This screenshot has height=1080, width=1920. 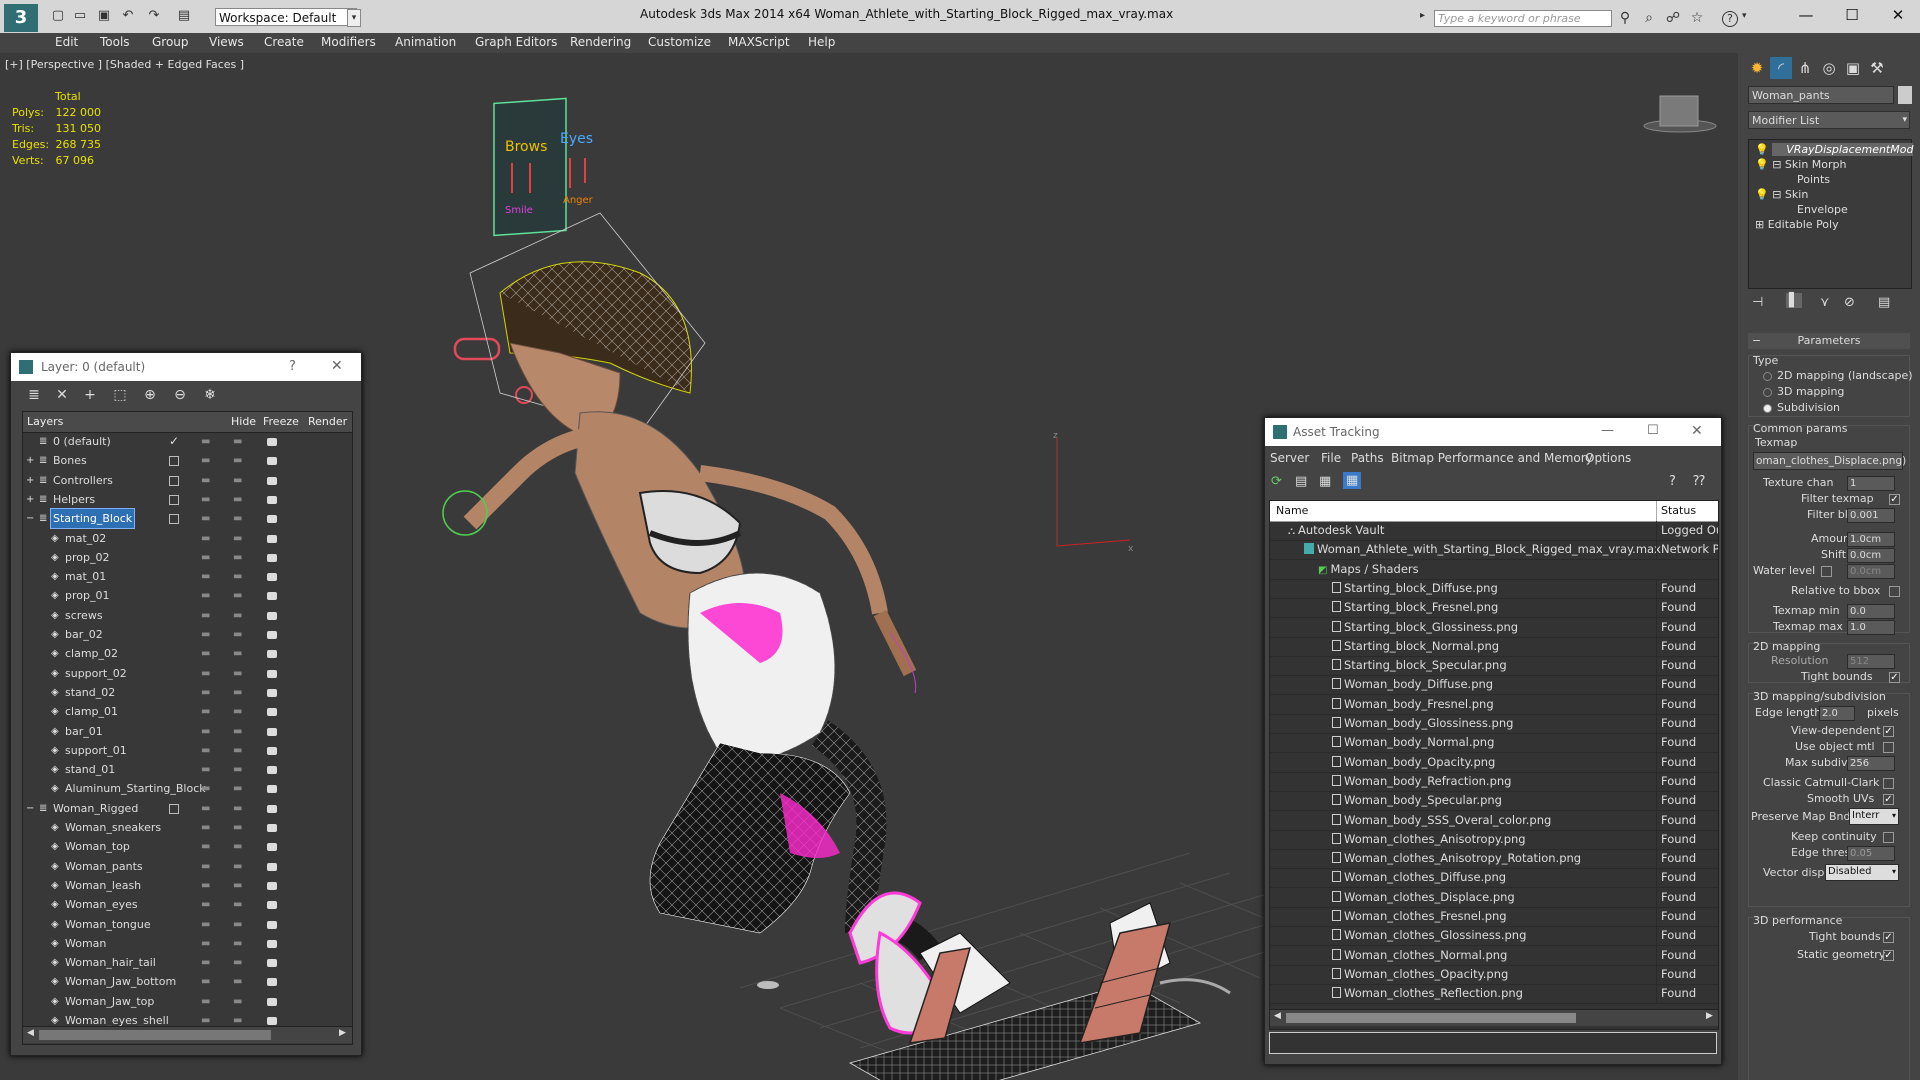 I want to click on asset-row: Woman_body_Fresnel.png Found, so click(x=1494, y=704).